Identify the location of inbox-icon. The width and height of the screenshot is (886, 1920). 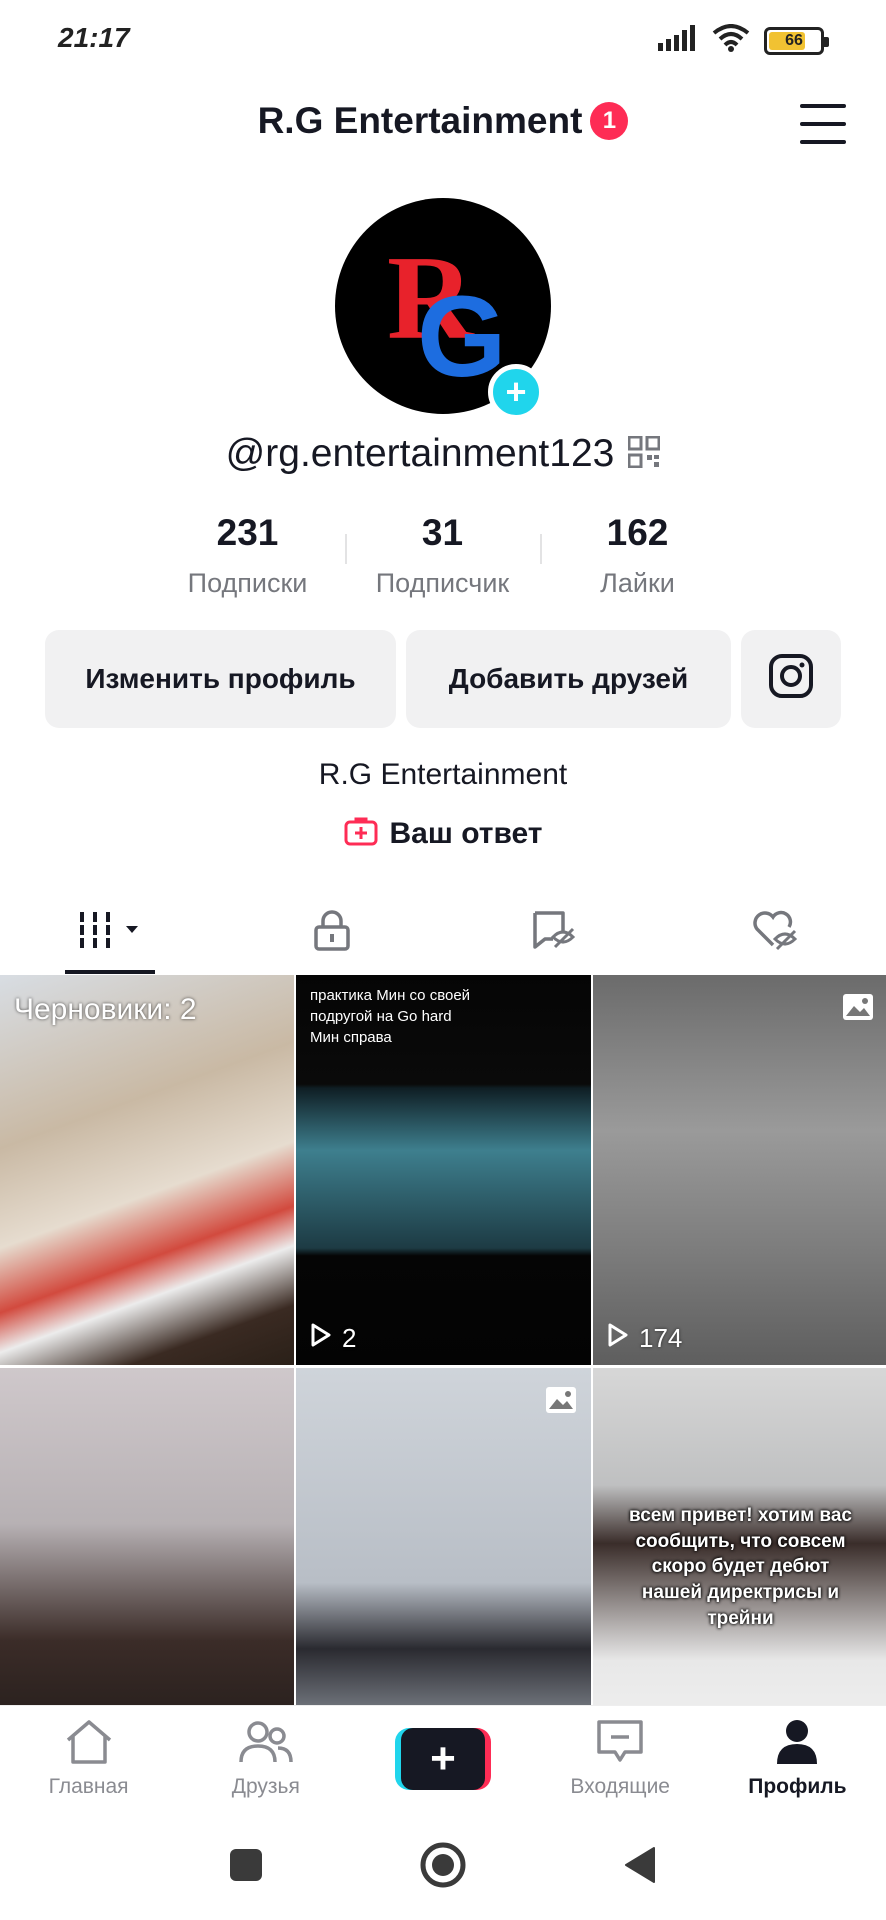
(620, 1744).